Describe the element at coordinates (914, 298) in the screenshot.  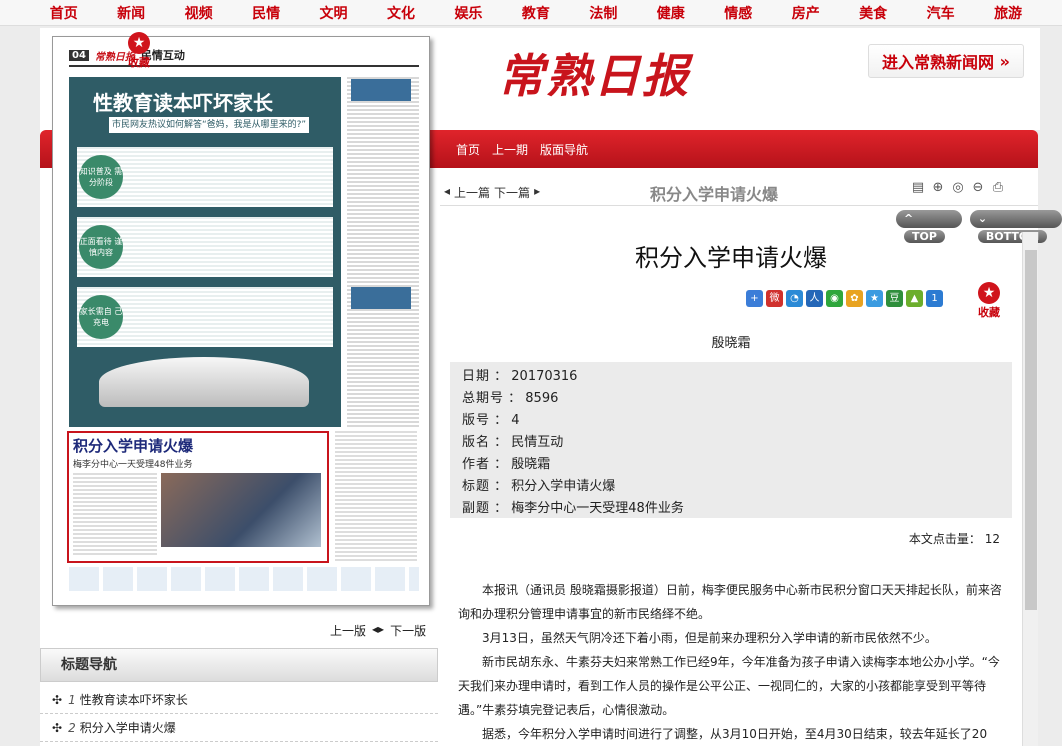
I see `sohu-icon: ▲` at that location.